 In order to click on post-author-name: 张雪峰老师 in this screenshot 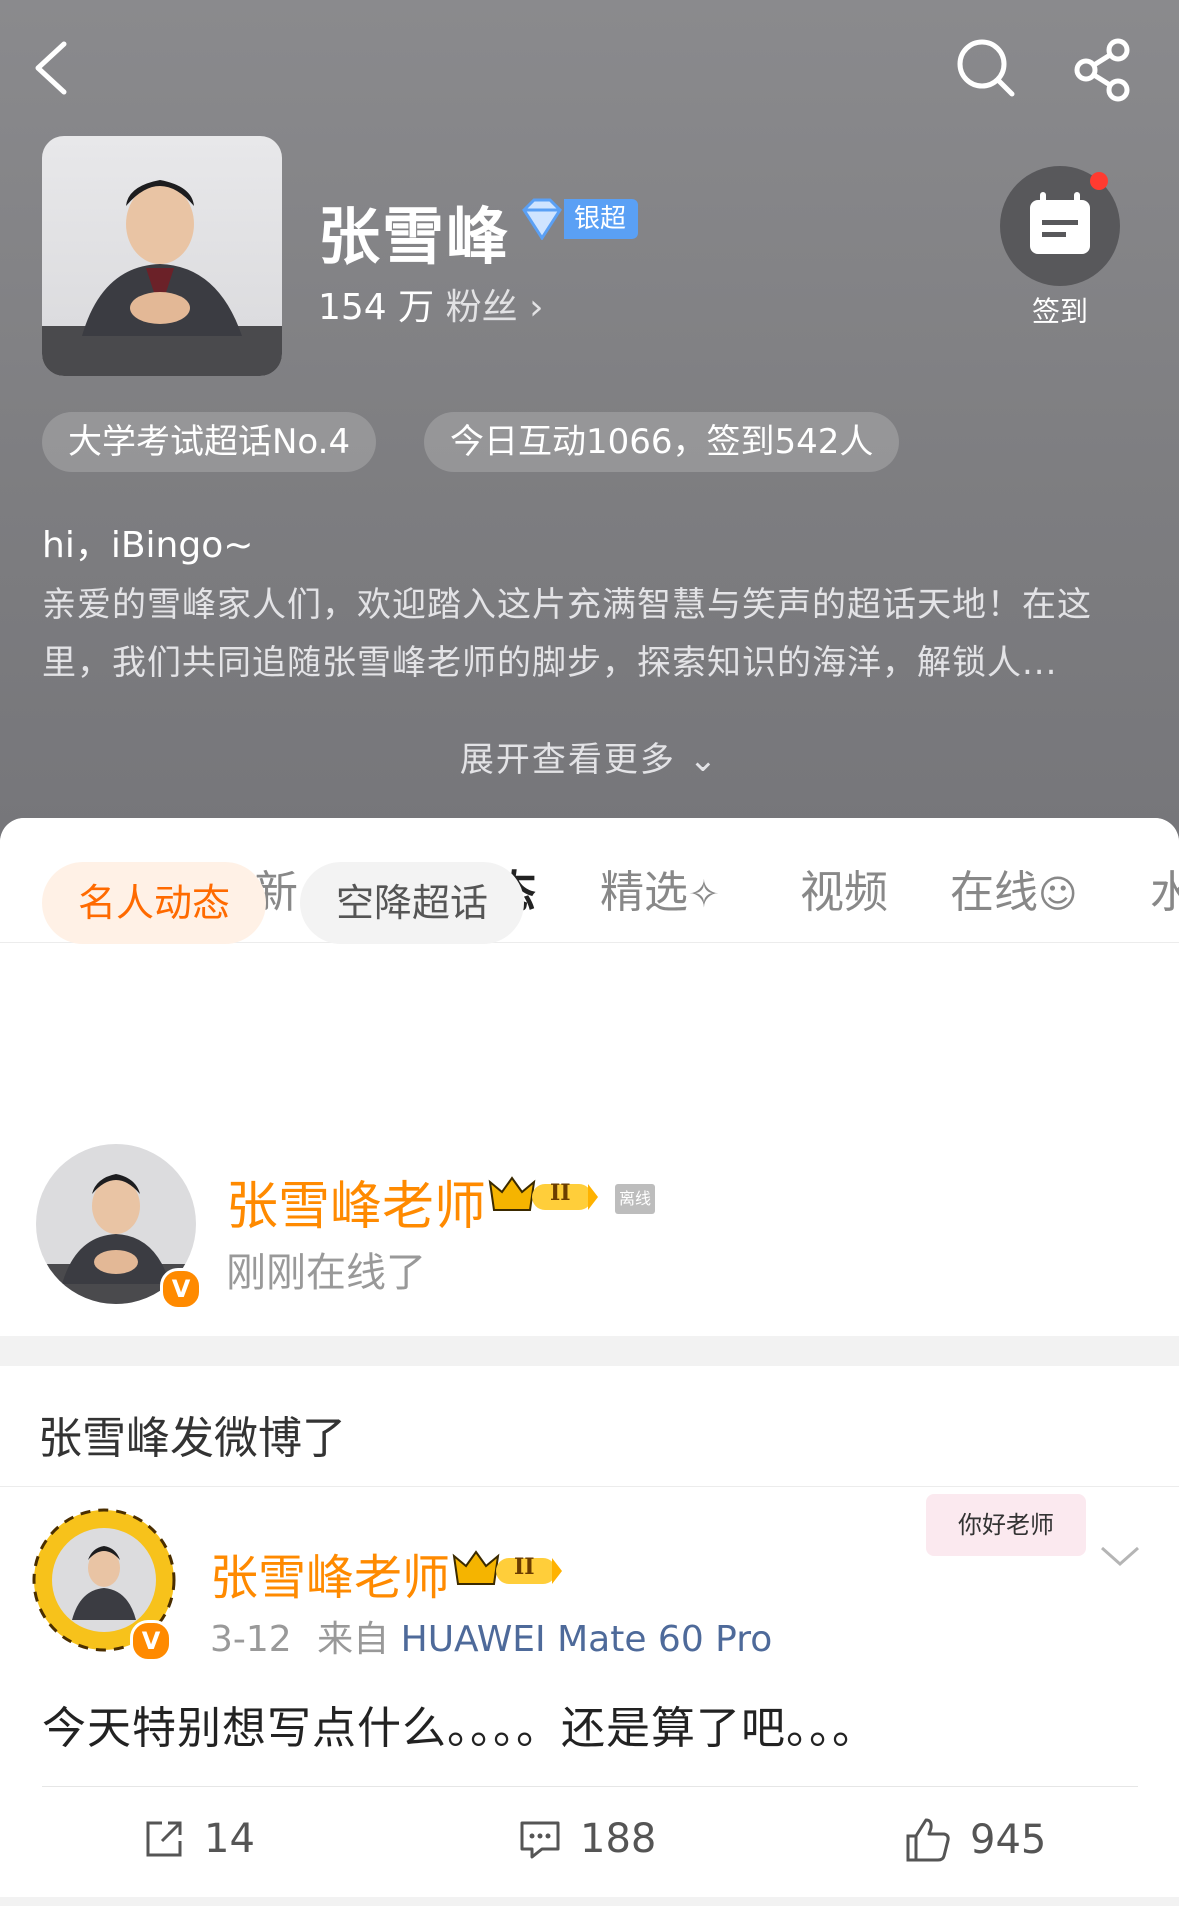, I will do `click(330, 1573)`.